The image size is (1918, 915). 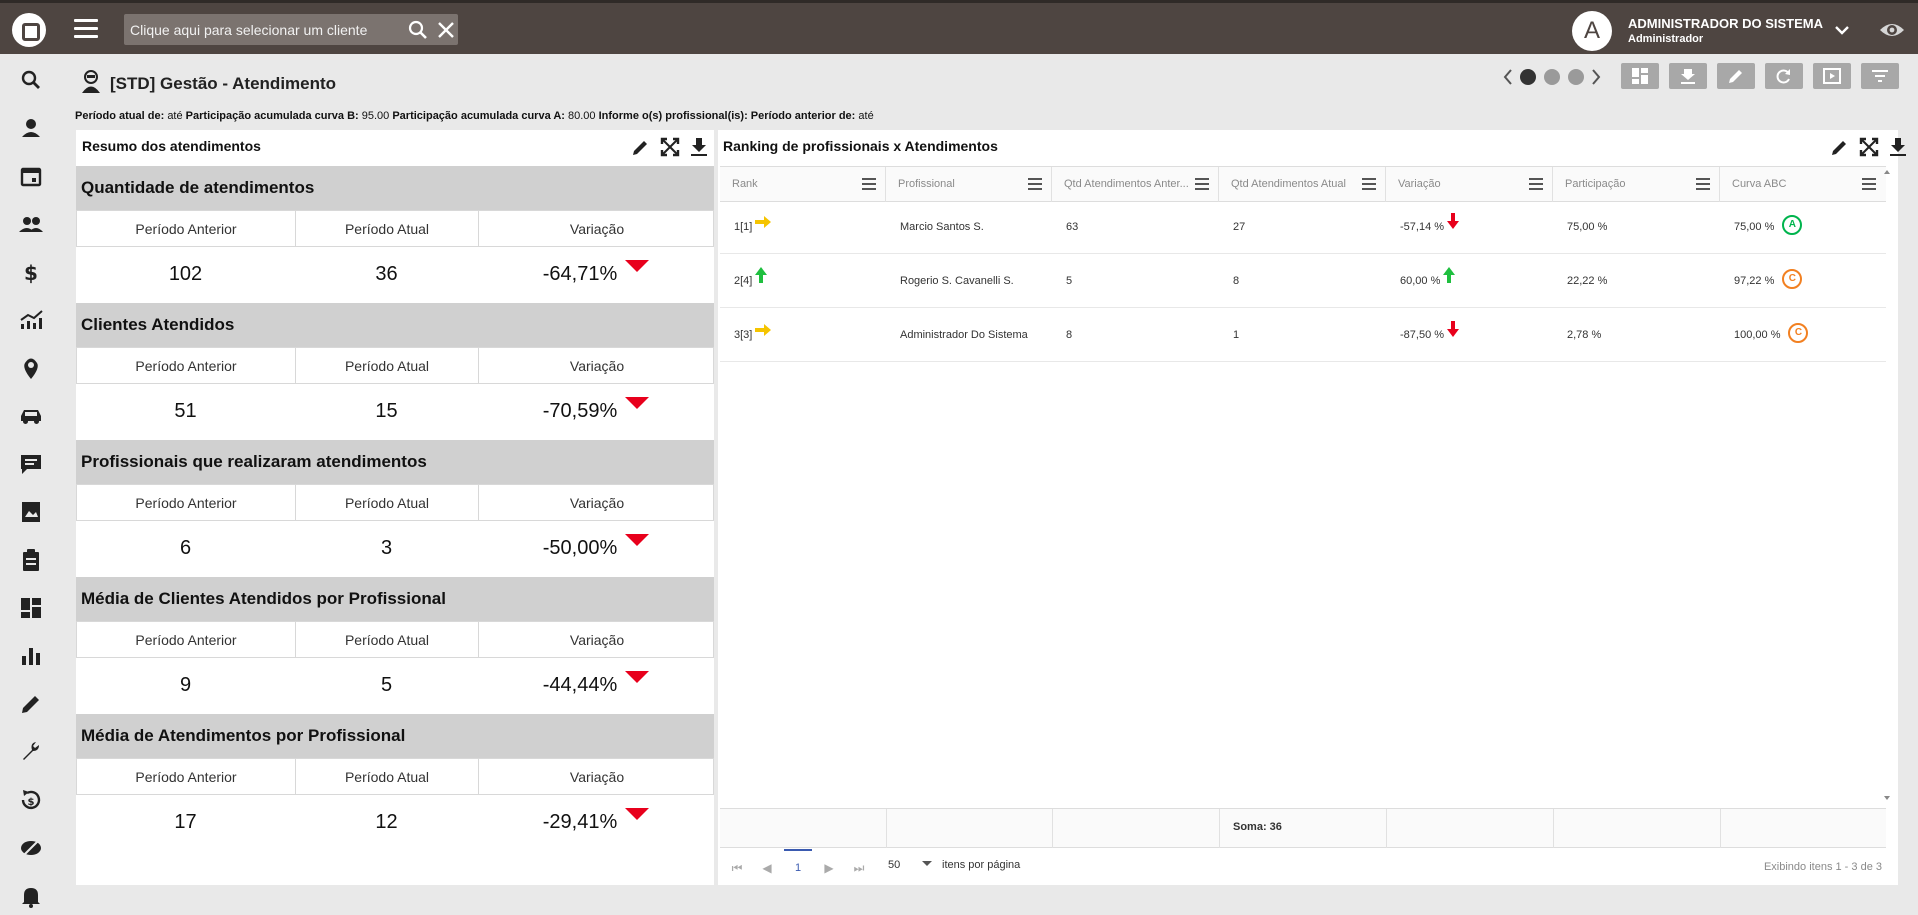 What do you see at coordinates (767, 868) in the screenshot?
I see `prev-page-icon: ◀` at bounding box center [767, 868].